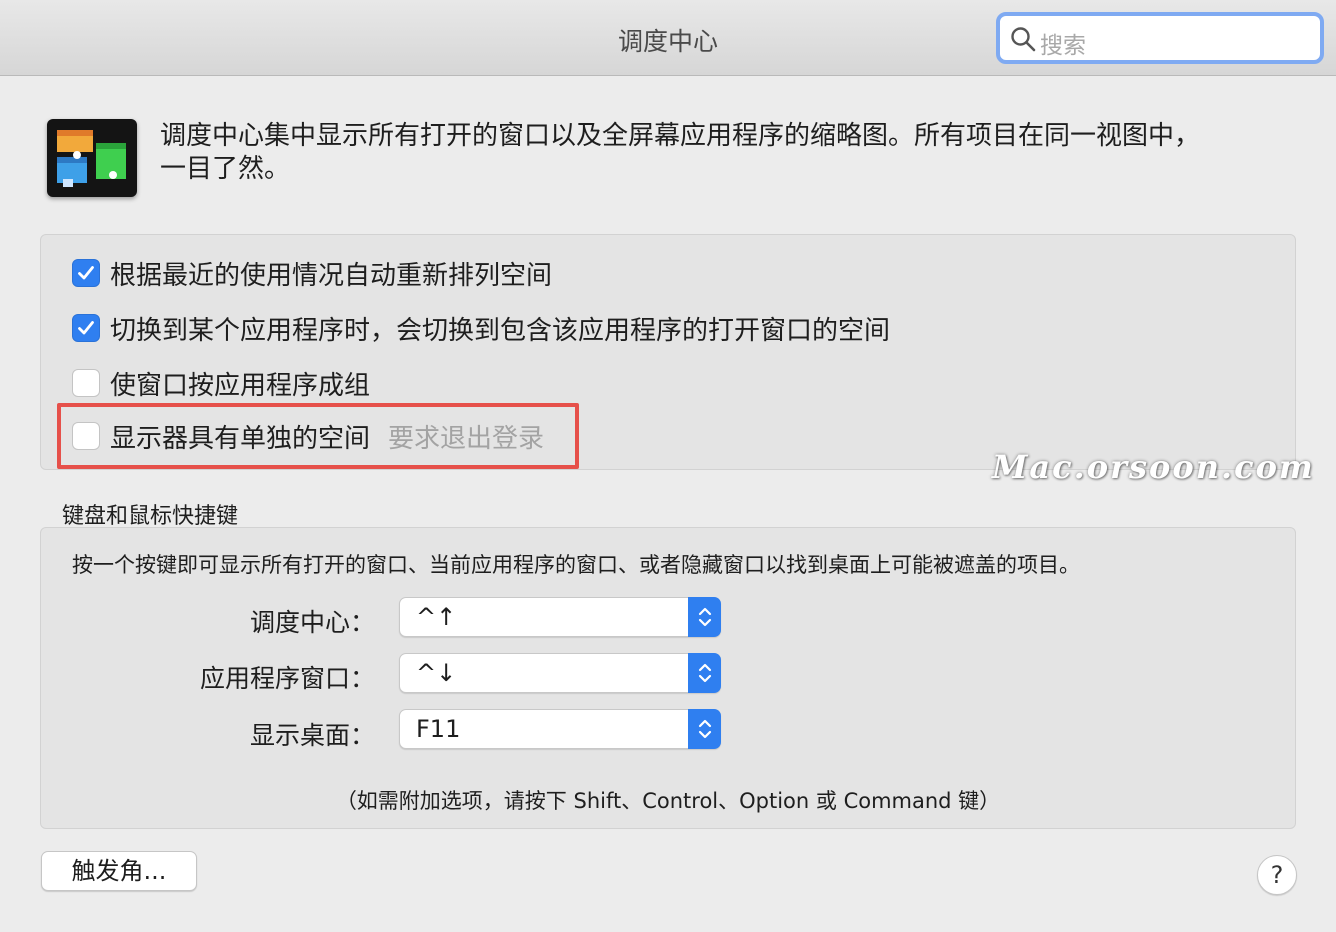  Describe the element at coordinates (240, 385) in the screenshot. I see `option-label: 使窗口按应用程序成组` at that location.